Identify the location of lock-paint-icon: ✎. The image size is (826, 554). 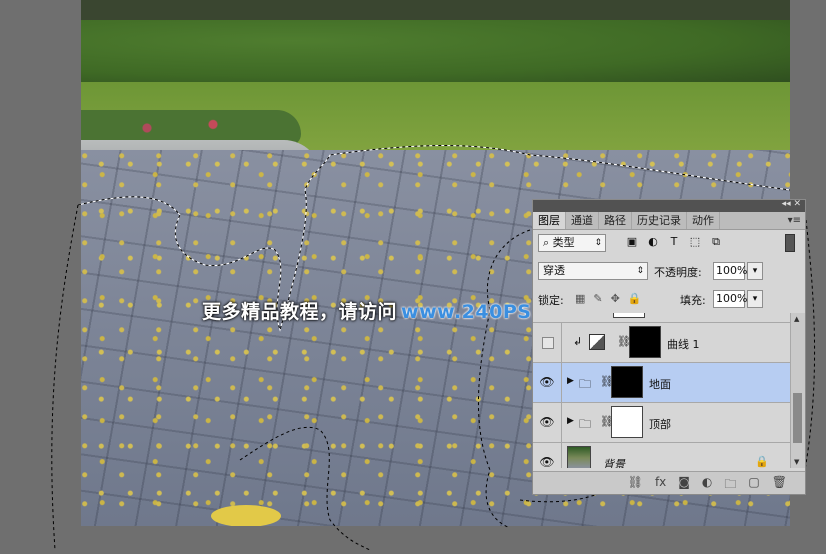
(597, 298).